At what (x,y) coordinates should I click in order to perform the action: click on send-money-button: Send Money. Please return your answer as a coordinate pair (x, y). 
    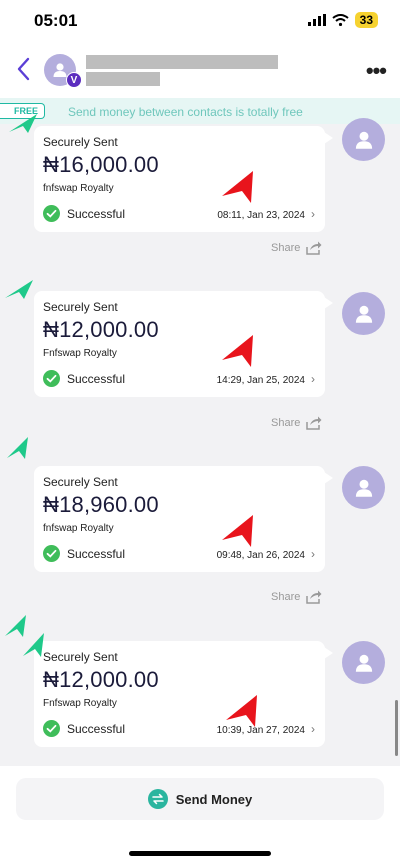
    Looking at the image, I should click on (200, 799).